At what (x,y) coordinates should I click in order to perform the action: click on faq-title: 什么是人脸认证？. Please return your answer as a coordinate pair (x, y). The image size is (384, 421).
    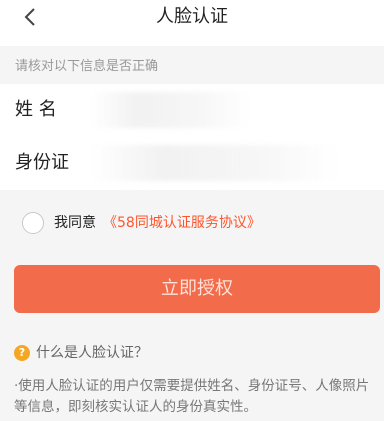
    Looking at the image, I should click on (136, 353).